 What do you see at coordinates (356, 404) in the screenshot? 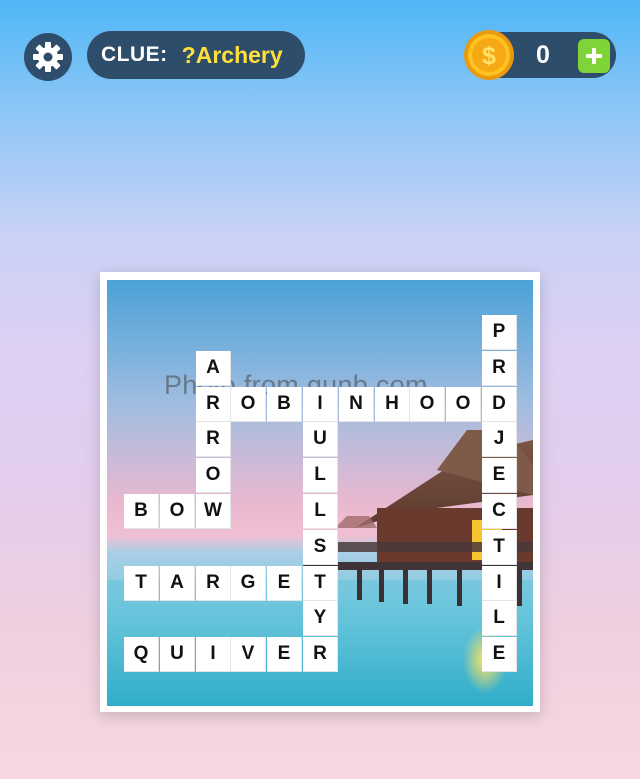
I see `letter-tile: N` at bounding box center [356, 404].